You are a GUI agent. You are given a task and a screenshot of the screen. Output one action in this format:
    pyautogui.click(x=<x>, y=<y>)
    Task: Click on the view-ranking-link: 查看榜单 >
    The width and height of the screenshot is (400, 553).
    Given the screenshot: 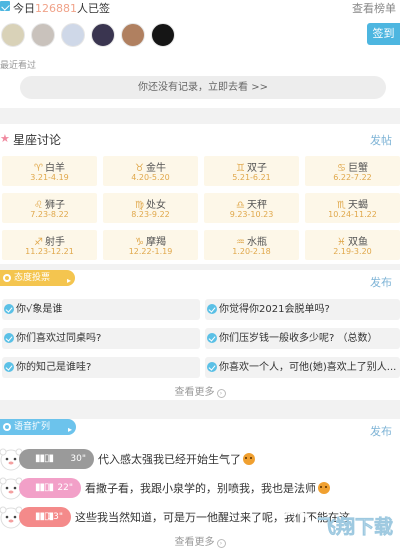 What is the action you would take?
    pyautogui.click(x=376, y=8)
    